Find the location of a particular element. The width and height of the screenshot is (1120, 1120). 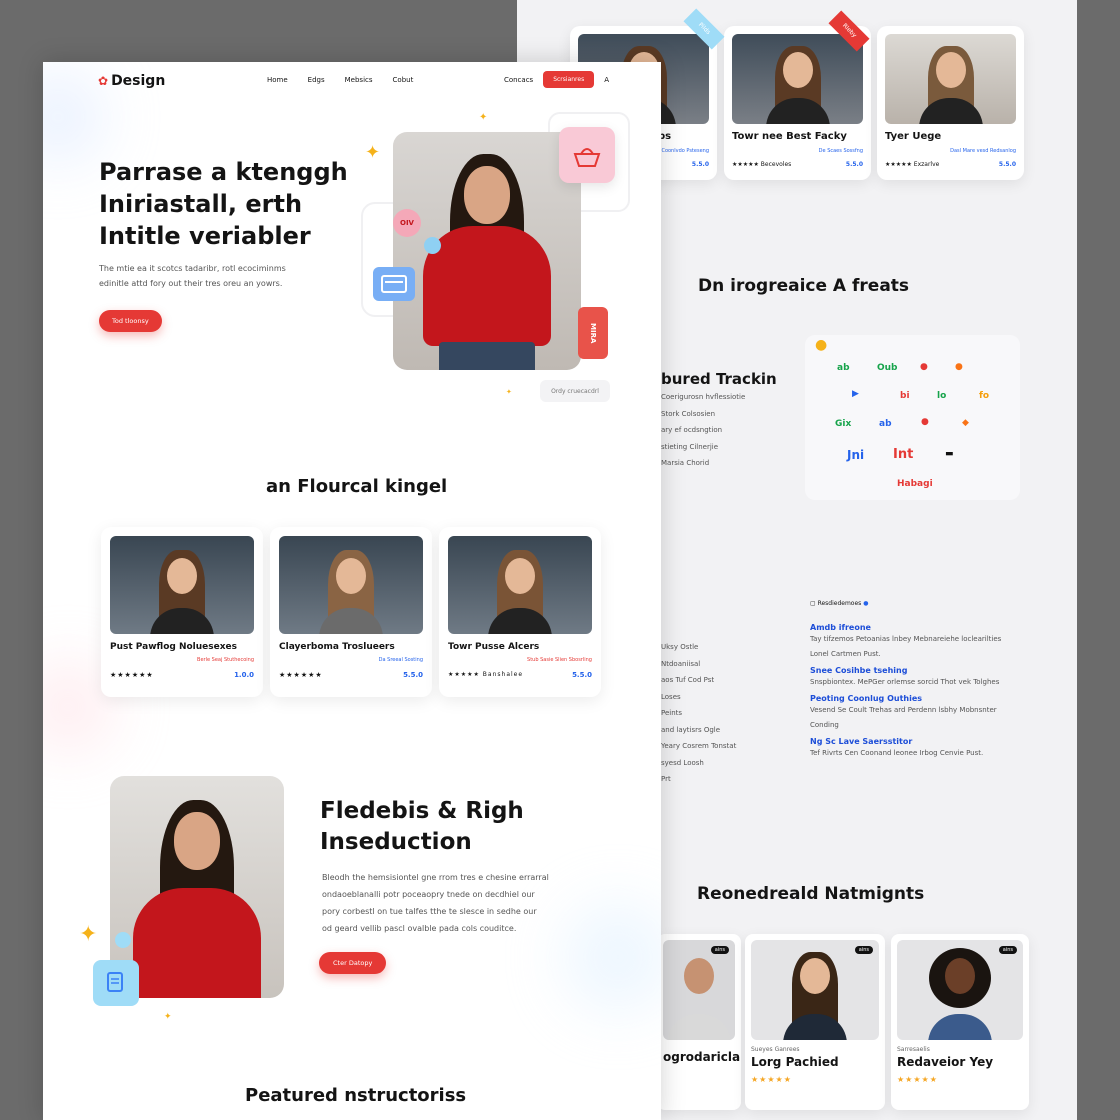

category-item: Ntdoaniisal is located at coordinates (698, 668).